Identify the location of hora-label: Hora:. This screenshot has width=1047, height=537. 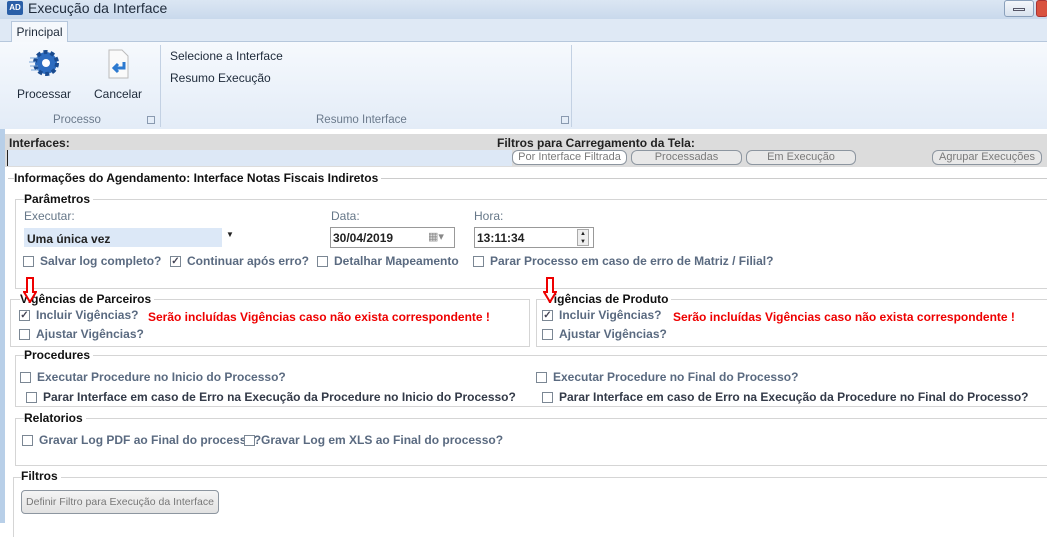
(489, 216).